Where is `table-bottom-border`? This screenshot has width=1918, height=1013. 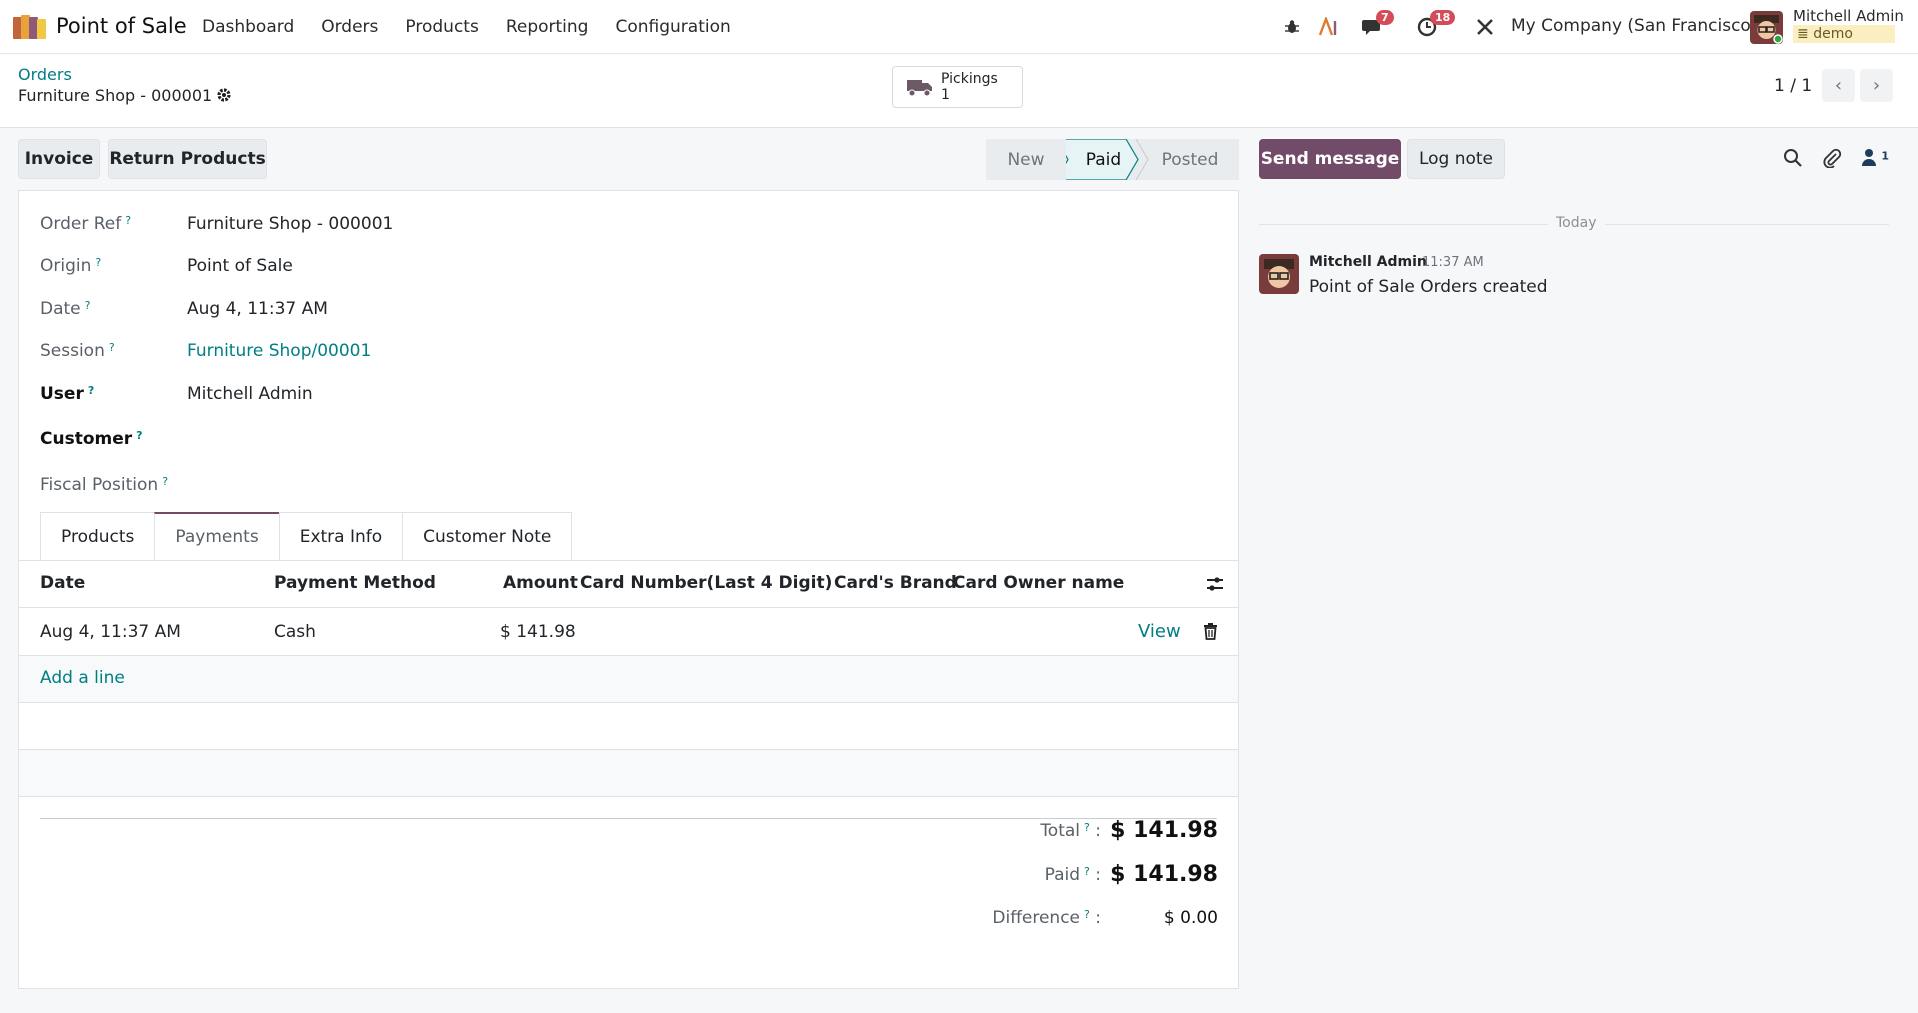 table-bottom-border is located at coordinates (628, 796).